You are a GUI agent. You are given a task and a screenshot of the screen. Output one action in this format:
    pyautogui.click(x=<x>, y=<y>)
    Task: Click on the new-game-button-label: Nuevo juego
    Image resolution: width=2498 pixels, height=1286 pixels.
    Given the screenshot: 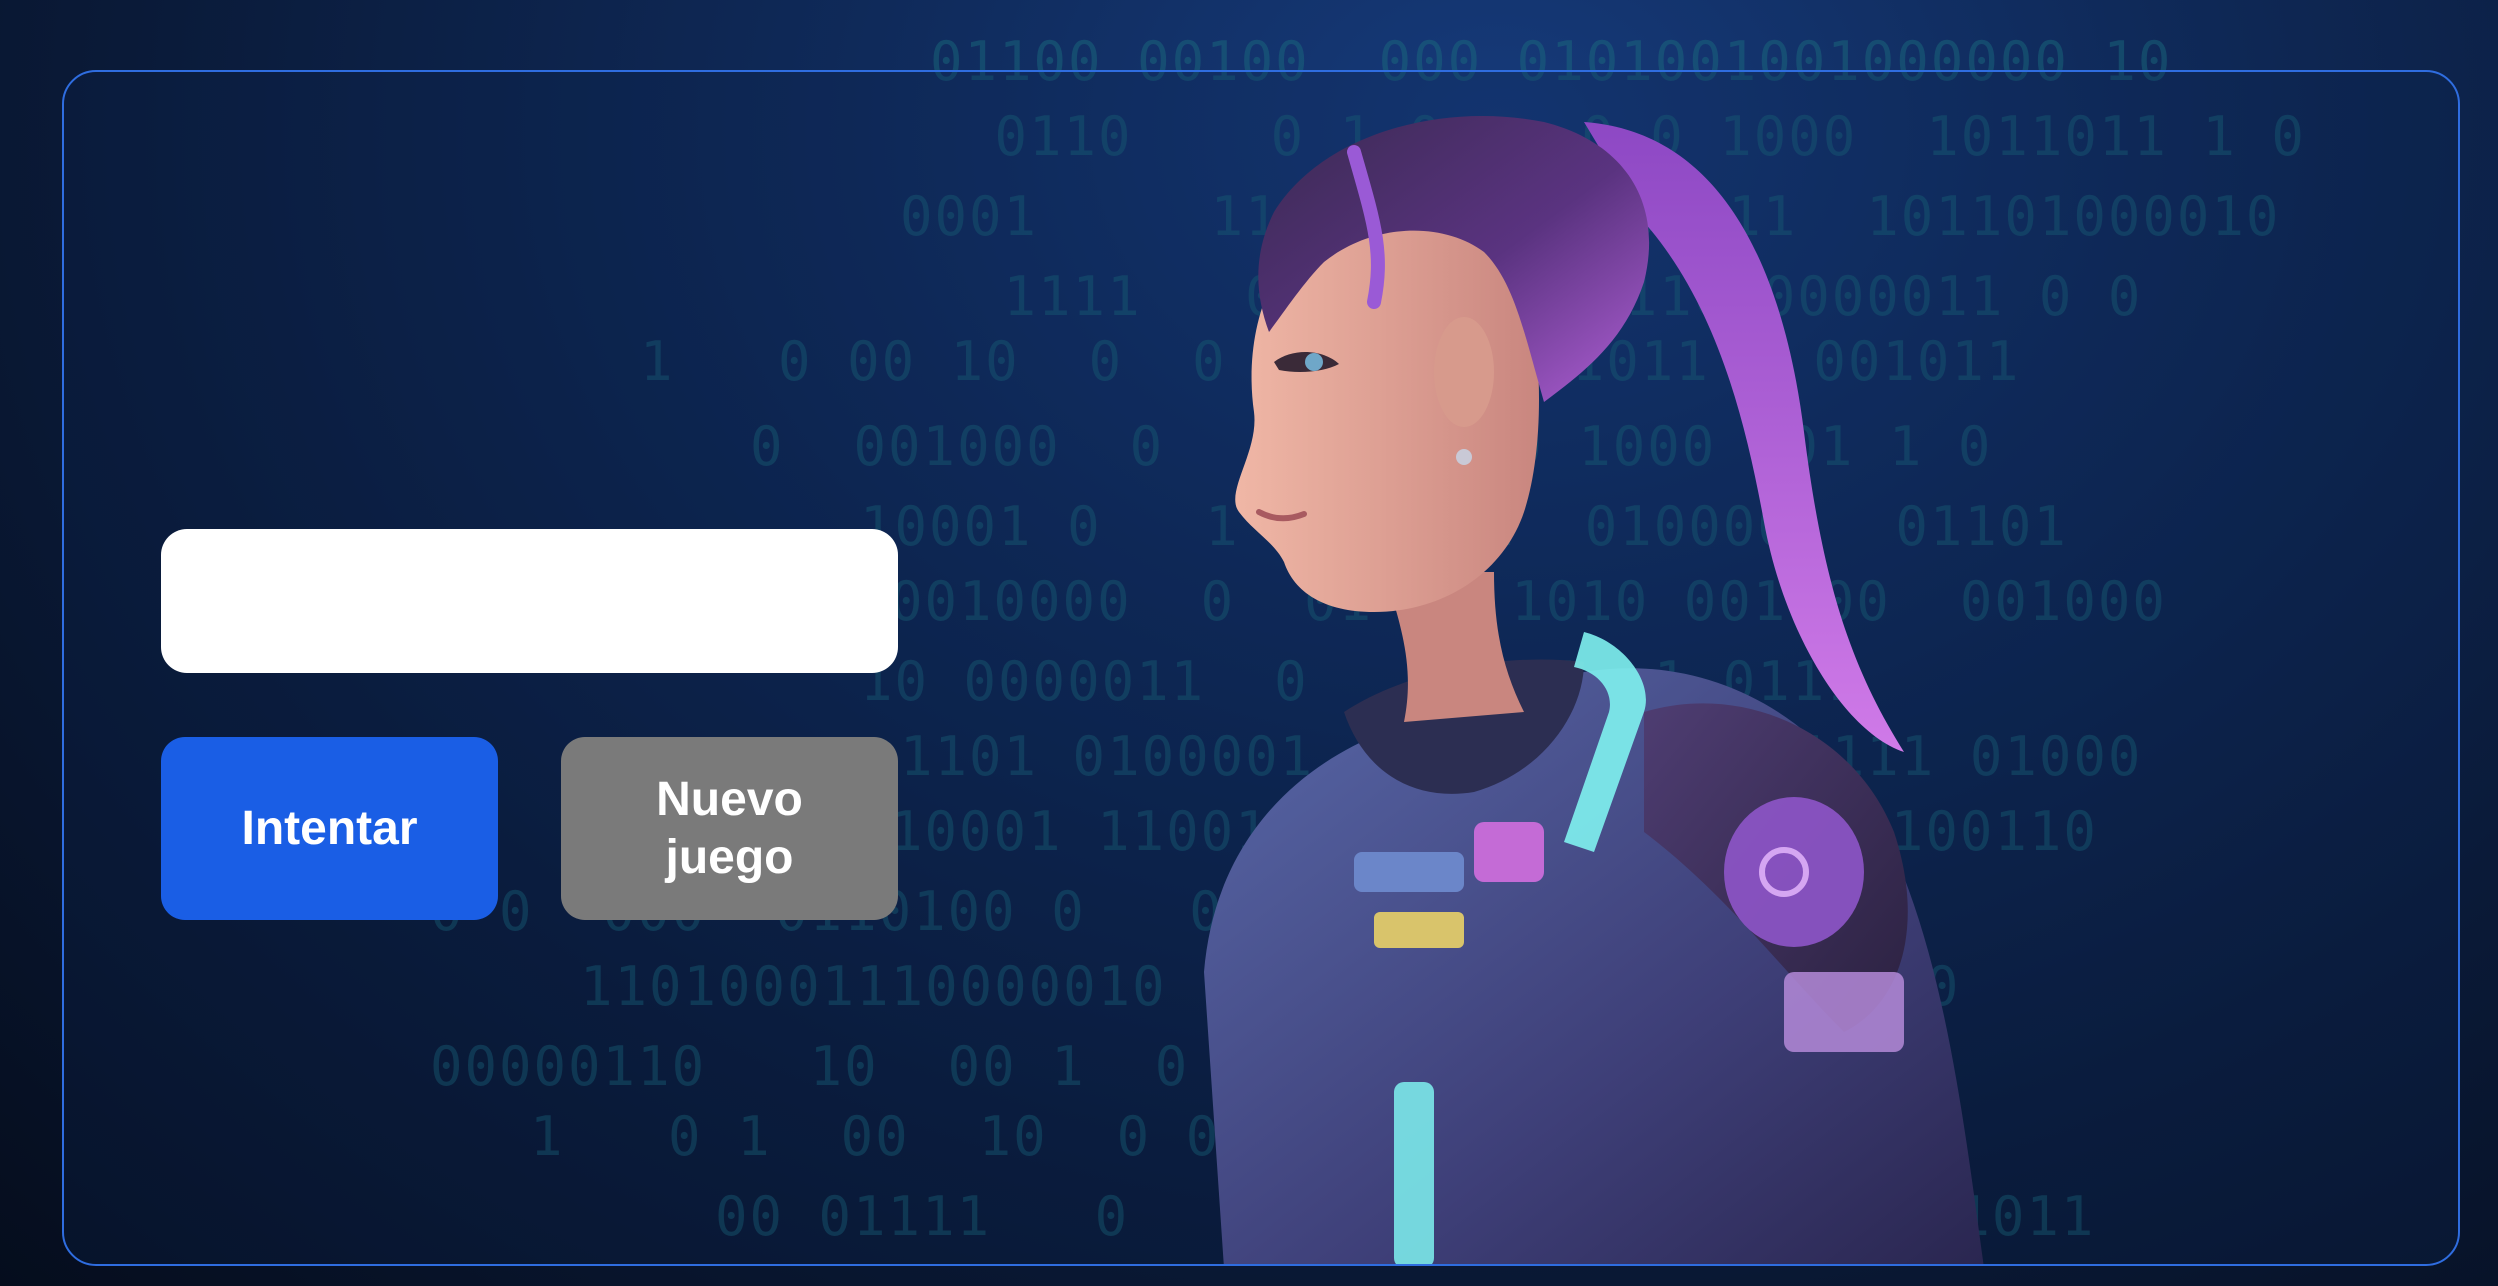 What is the action you would take?
    pyautogui.click(x=729, y=828)
    